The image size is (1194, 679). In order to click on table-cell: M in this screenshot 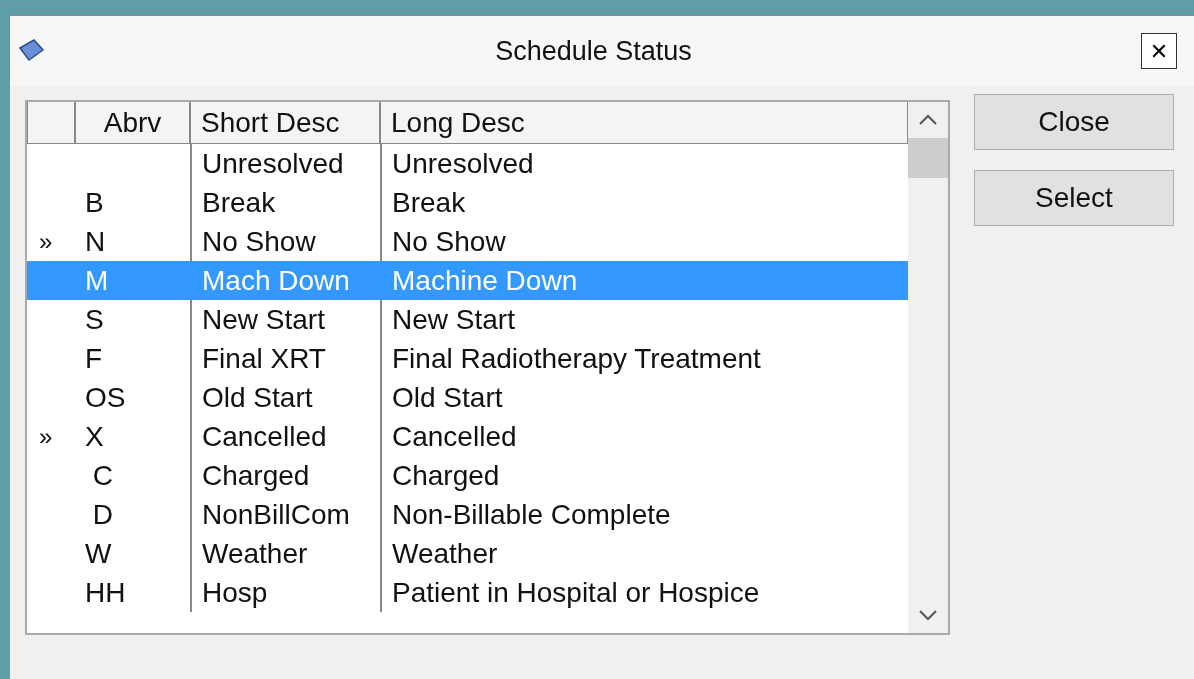, I will do `click(97, 280)`.